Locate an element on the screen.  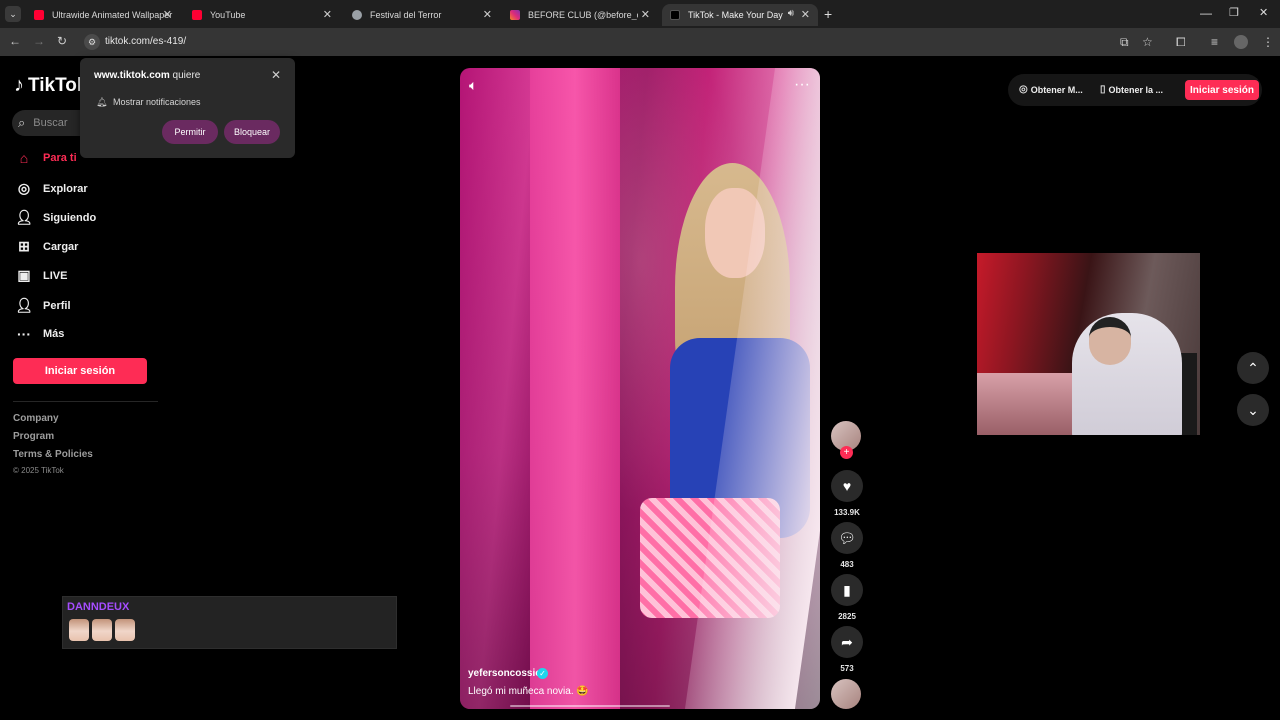
chevron-down-icon: ⌄ is located at coordinates (1253, 409).